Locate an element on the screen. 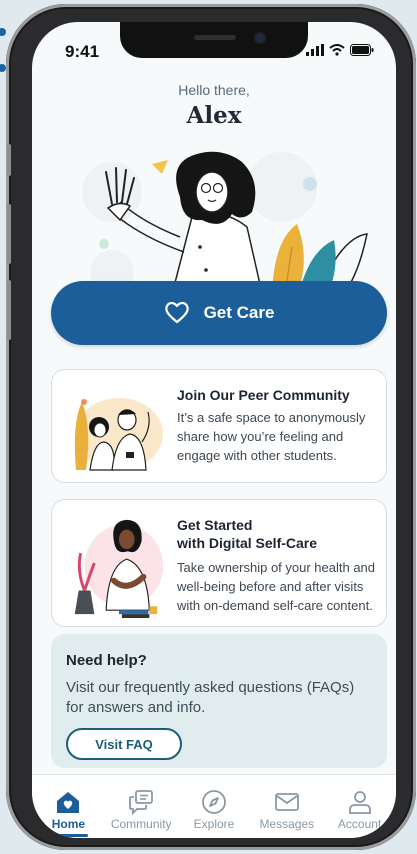  self-care-title-line2: with Digital Self-Care is located at coordinates (247, 543).